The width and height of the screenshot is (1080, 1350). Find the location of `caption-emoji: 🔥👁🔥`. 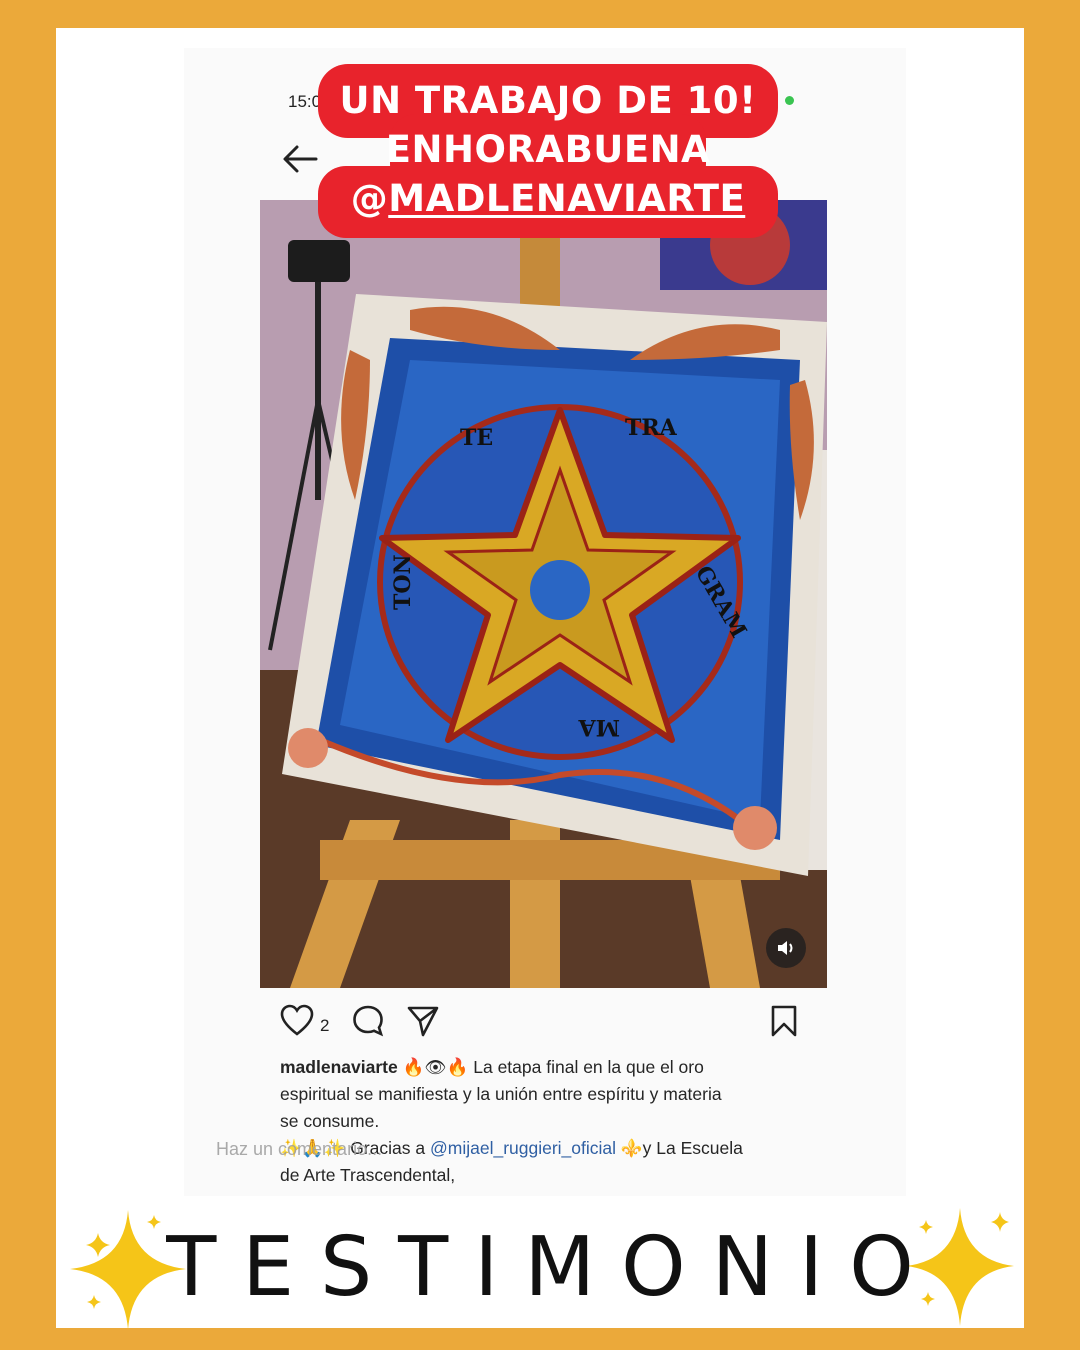

caption-emoji: 🔥👁🔥 is located at coordinates (435, 1067).